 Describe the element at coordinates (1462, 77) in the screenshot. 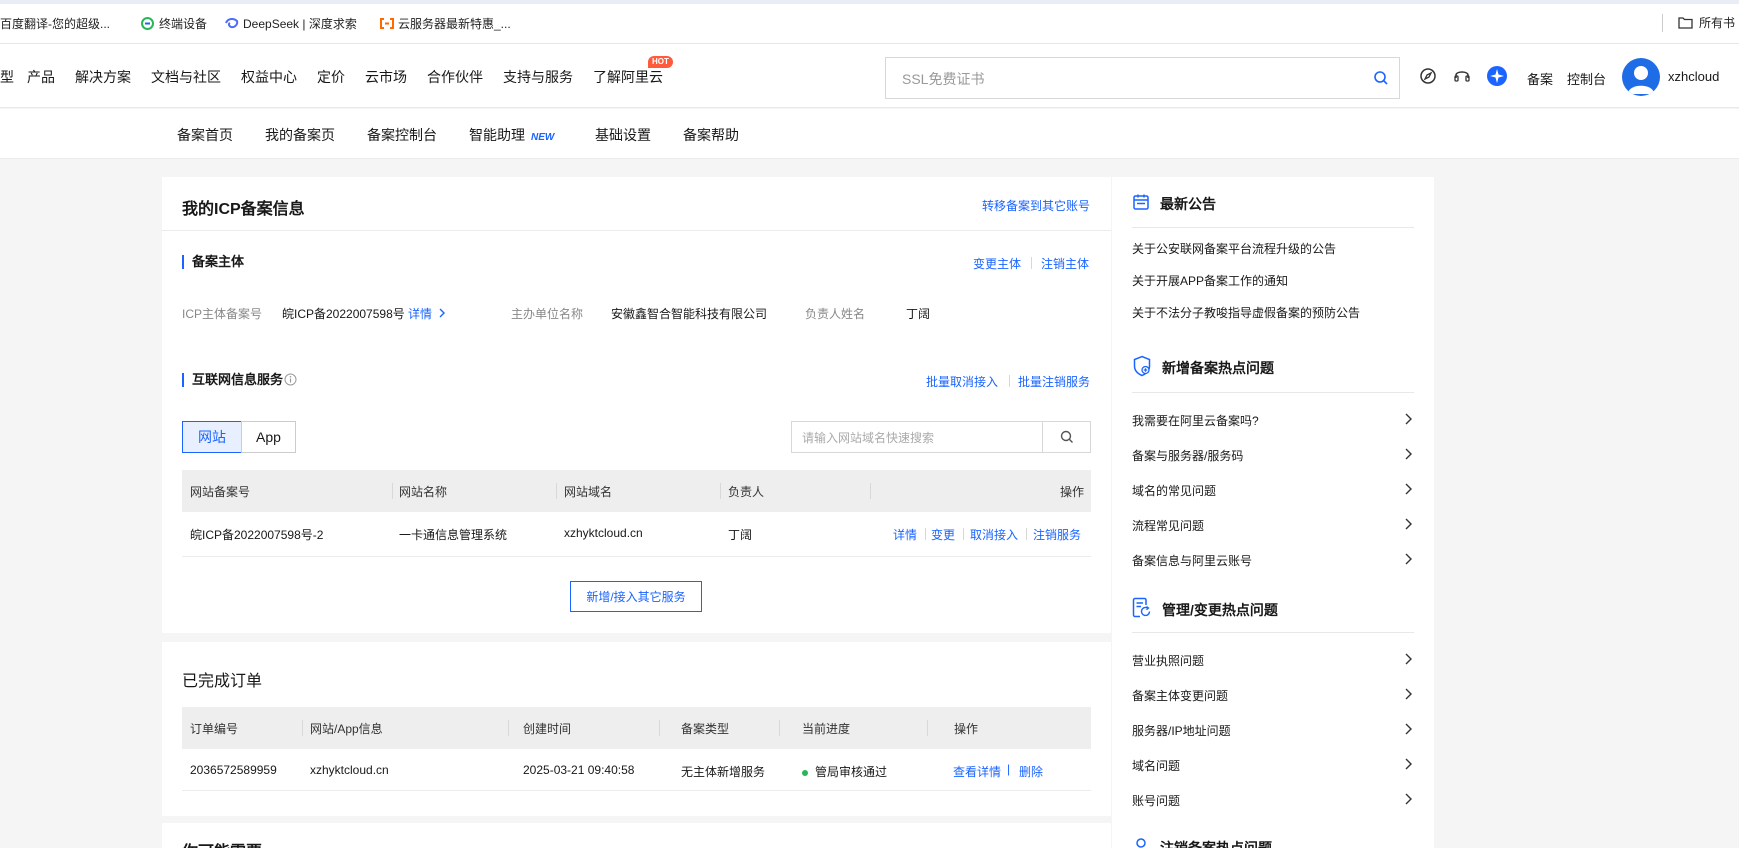

I see `headset-icon` at that location.